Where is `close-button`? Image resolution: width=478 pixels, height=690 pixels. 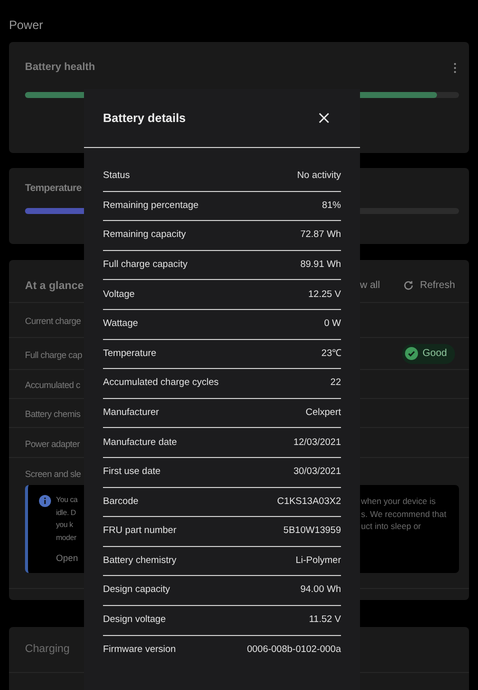 close-button is located at coordinates (324, 118).